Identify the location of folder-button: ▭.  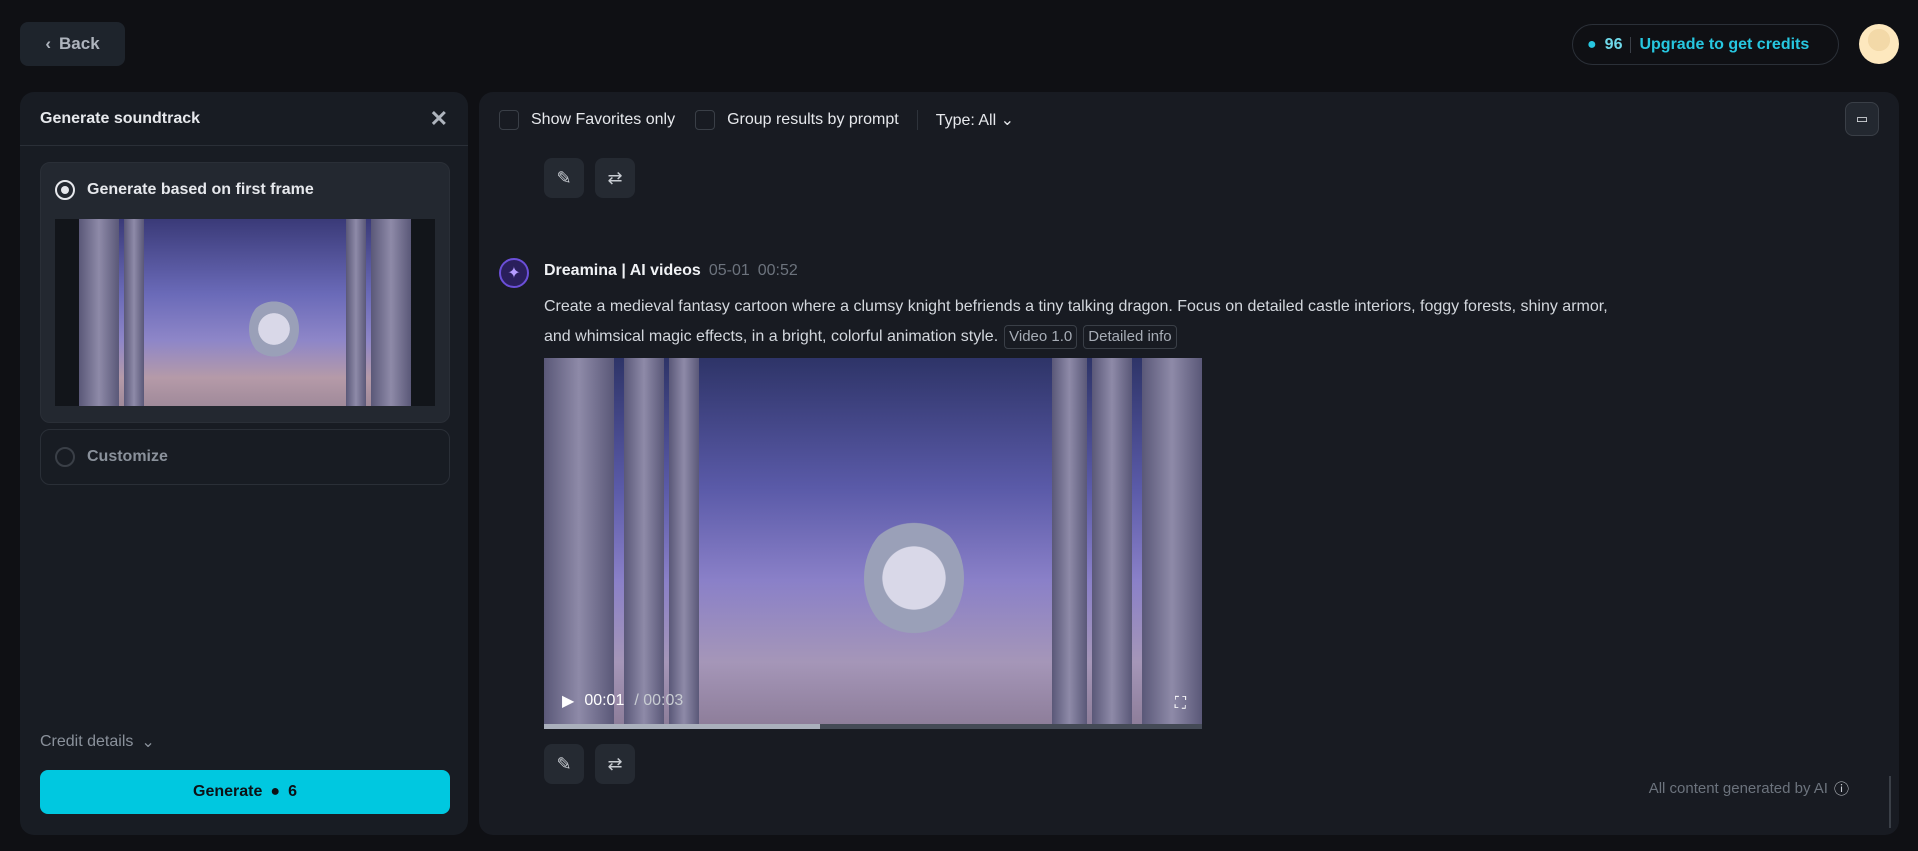
(1862, 119).